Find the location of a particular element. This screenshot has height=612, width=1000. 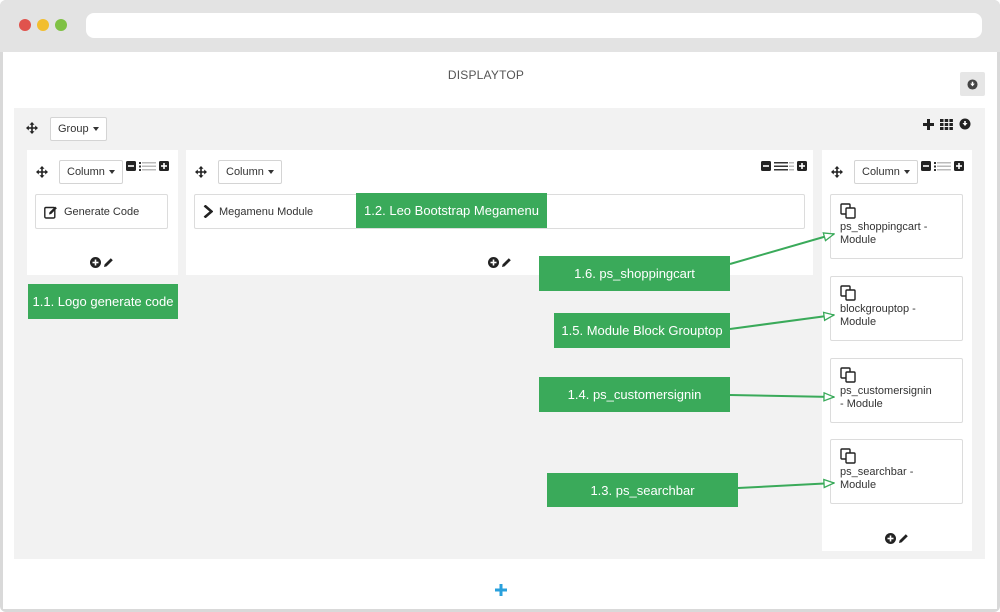

module-name: blockgrouptop - is located at coordinates (878, 309).